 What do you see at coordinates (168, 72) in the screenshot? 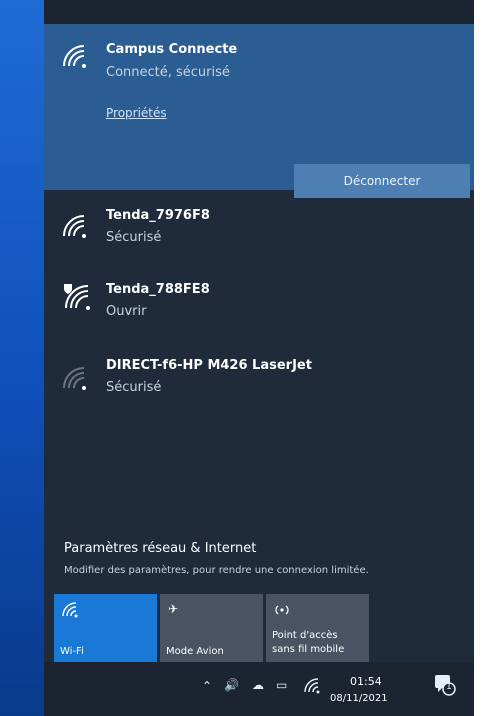
I see `connected-network-status: Connecté, sécurisé` at bounding box center [168, 72].